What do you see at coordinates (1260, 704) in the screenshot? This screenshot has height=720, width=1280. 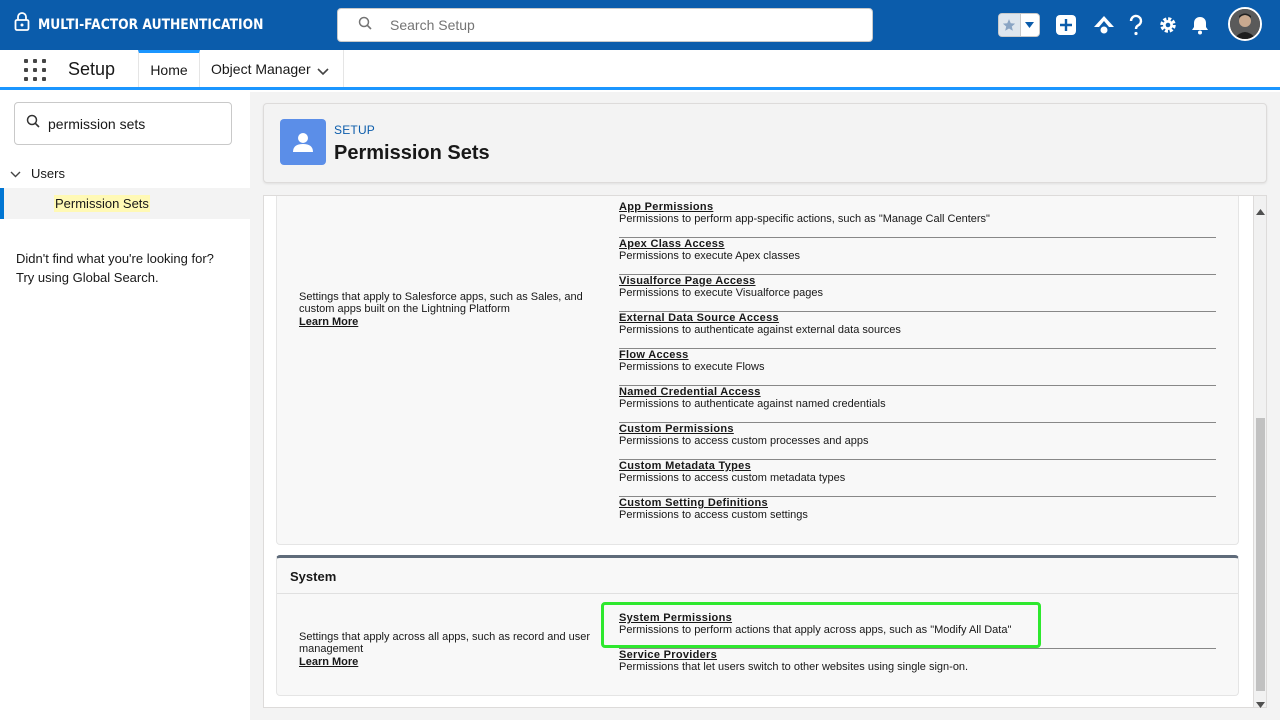 I see `scroll-down-icon` at bounding box center [1260, 704].